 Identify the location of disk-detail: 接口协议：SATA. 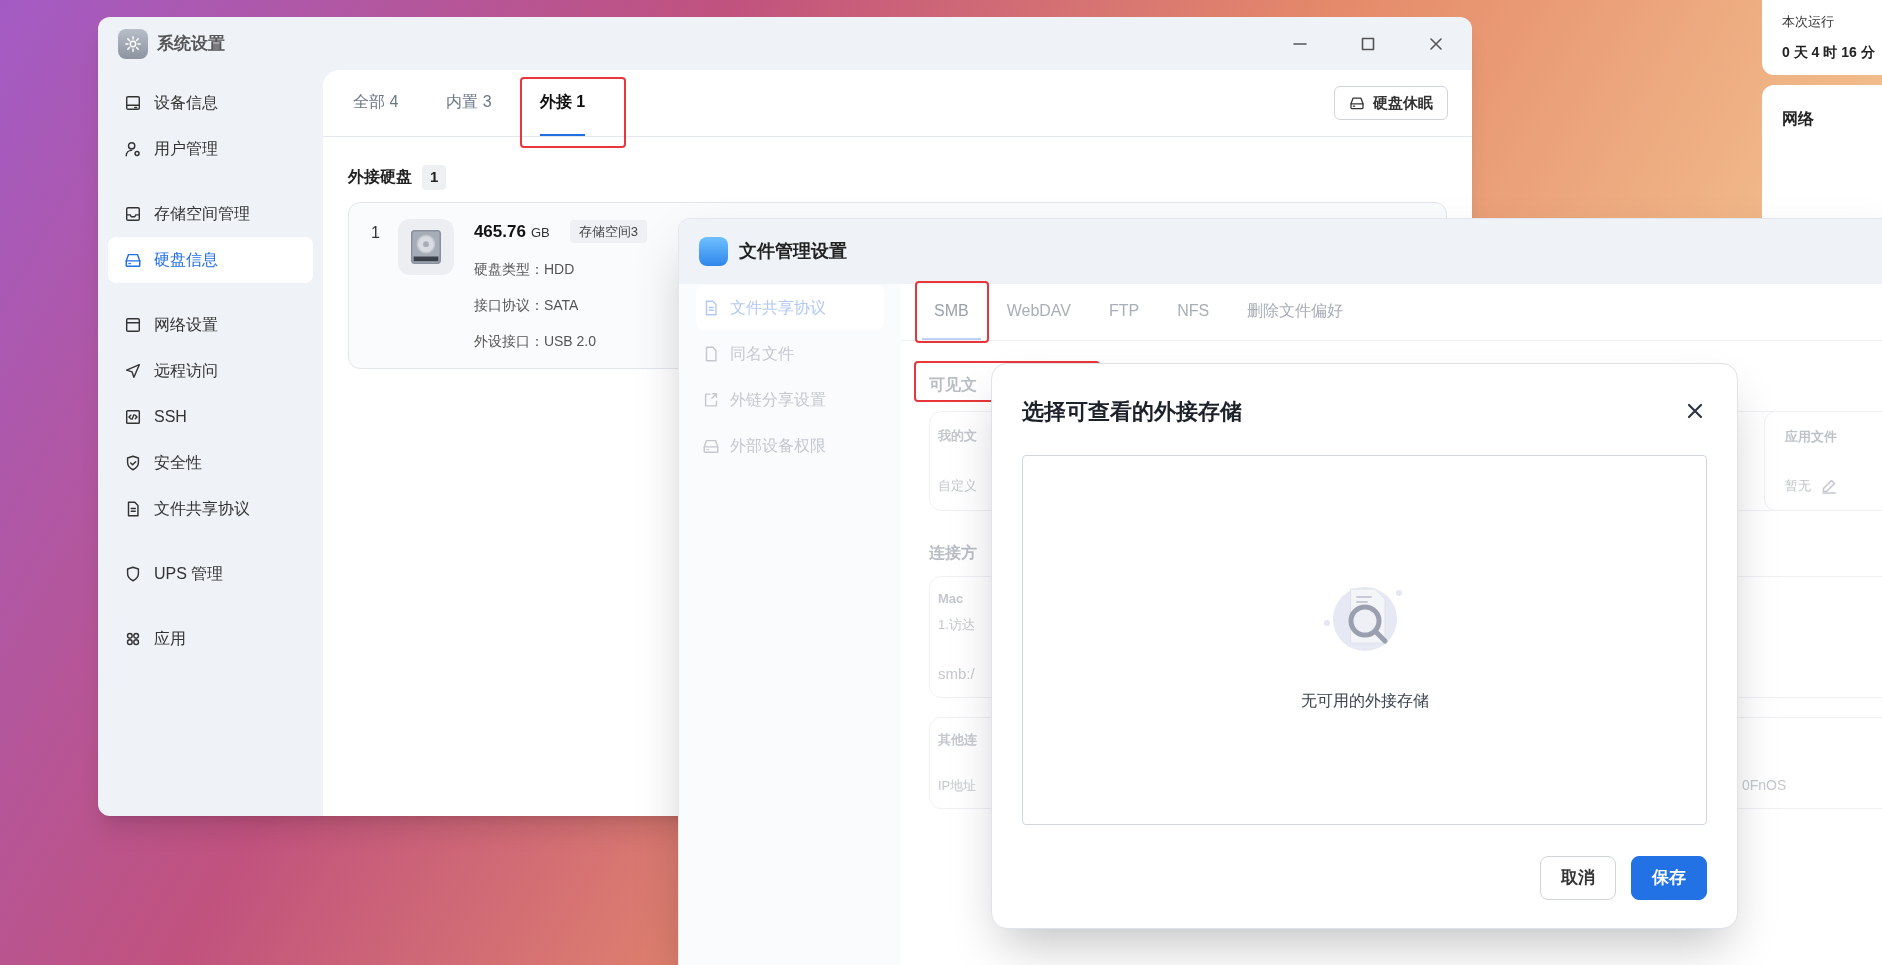
(526, 305).